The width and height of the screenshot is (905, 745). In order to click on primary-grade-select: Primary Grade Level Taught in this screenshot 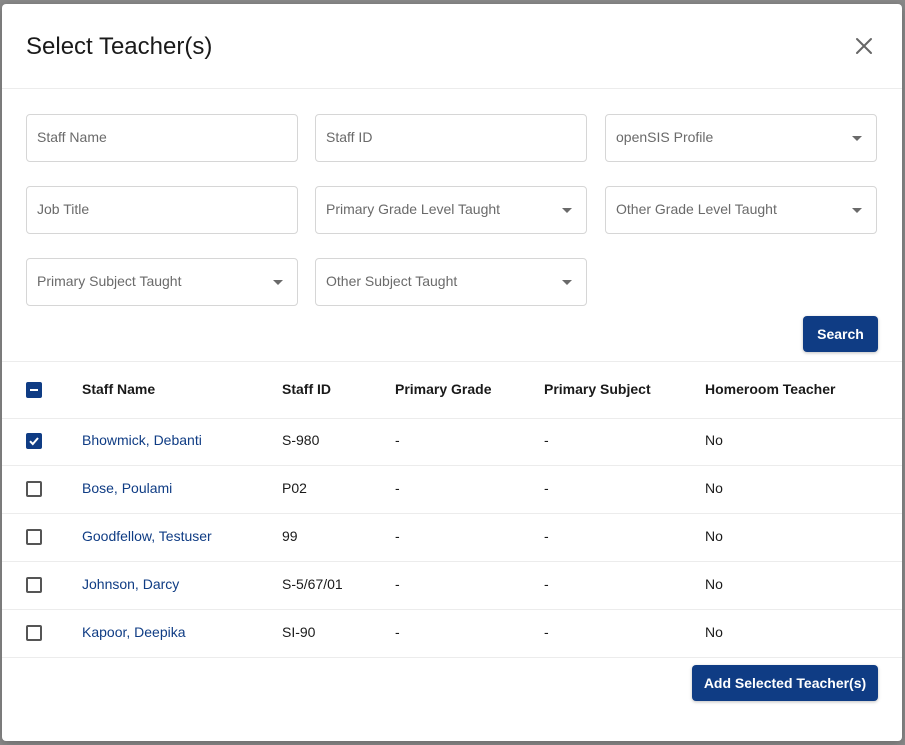, I will do `click(451, 210)`.